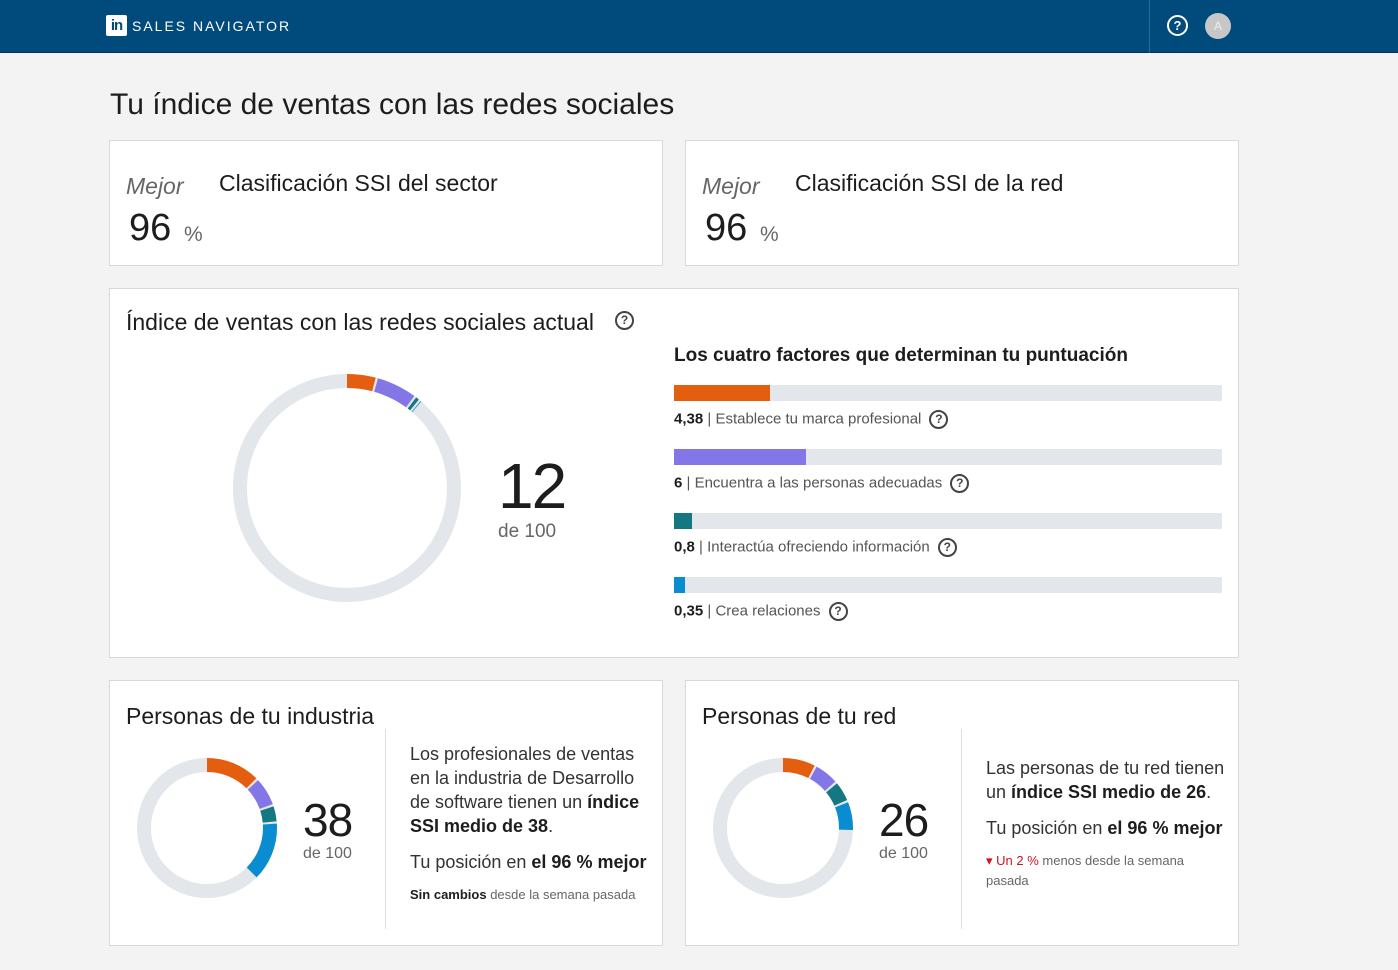 Image resolution: width=1398 pixels, height=970 pixels. I want to click on industry-position: Tu posición en el 96 % mejor, so click(528, 862).